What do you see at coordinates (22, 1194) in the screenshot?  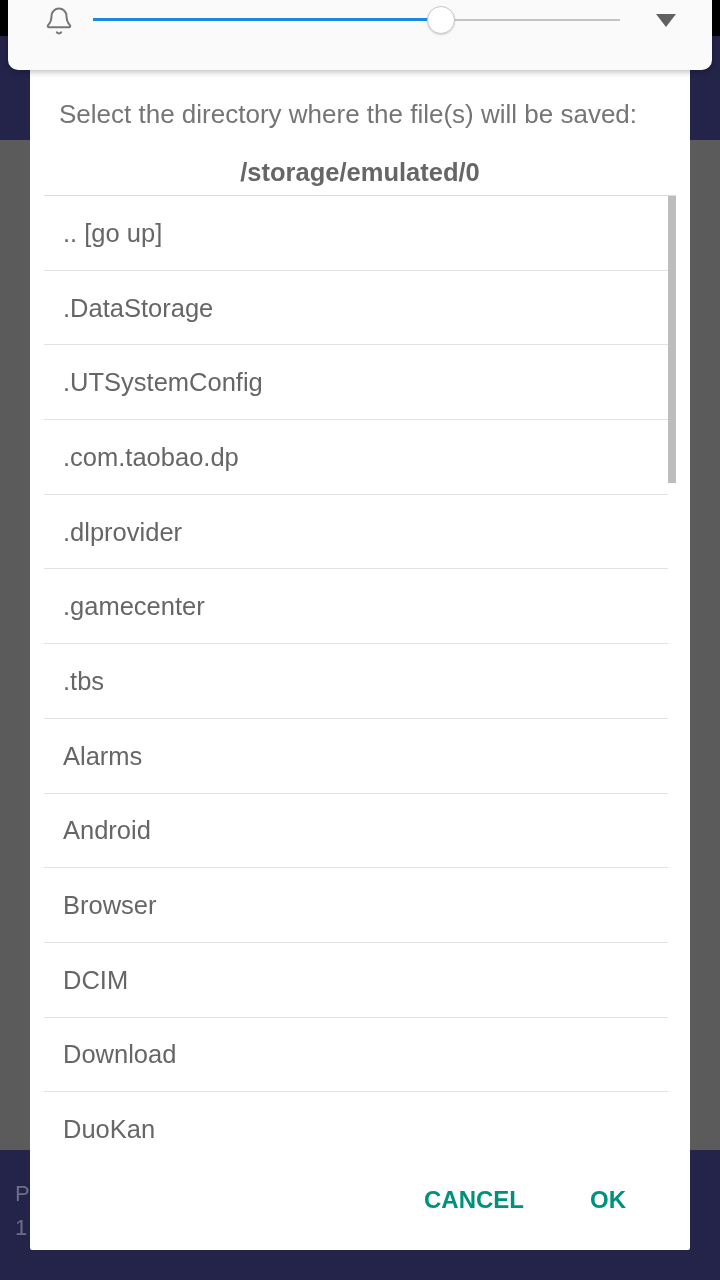 I see `background-text: P` at bounding box center [22, 1194].